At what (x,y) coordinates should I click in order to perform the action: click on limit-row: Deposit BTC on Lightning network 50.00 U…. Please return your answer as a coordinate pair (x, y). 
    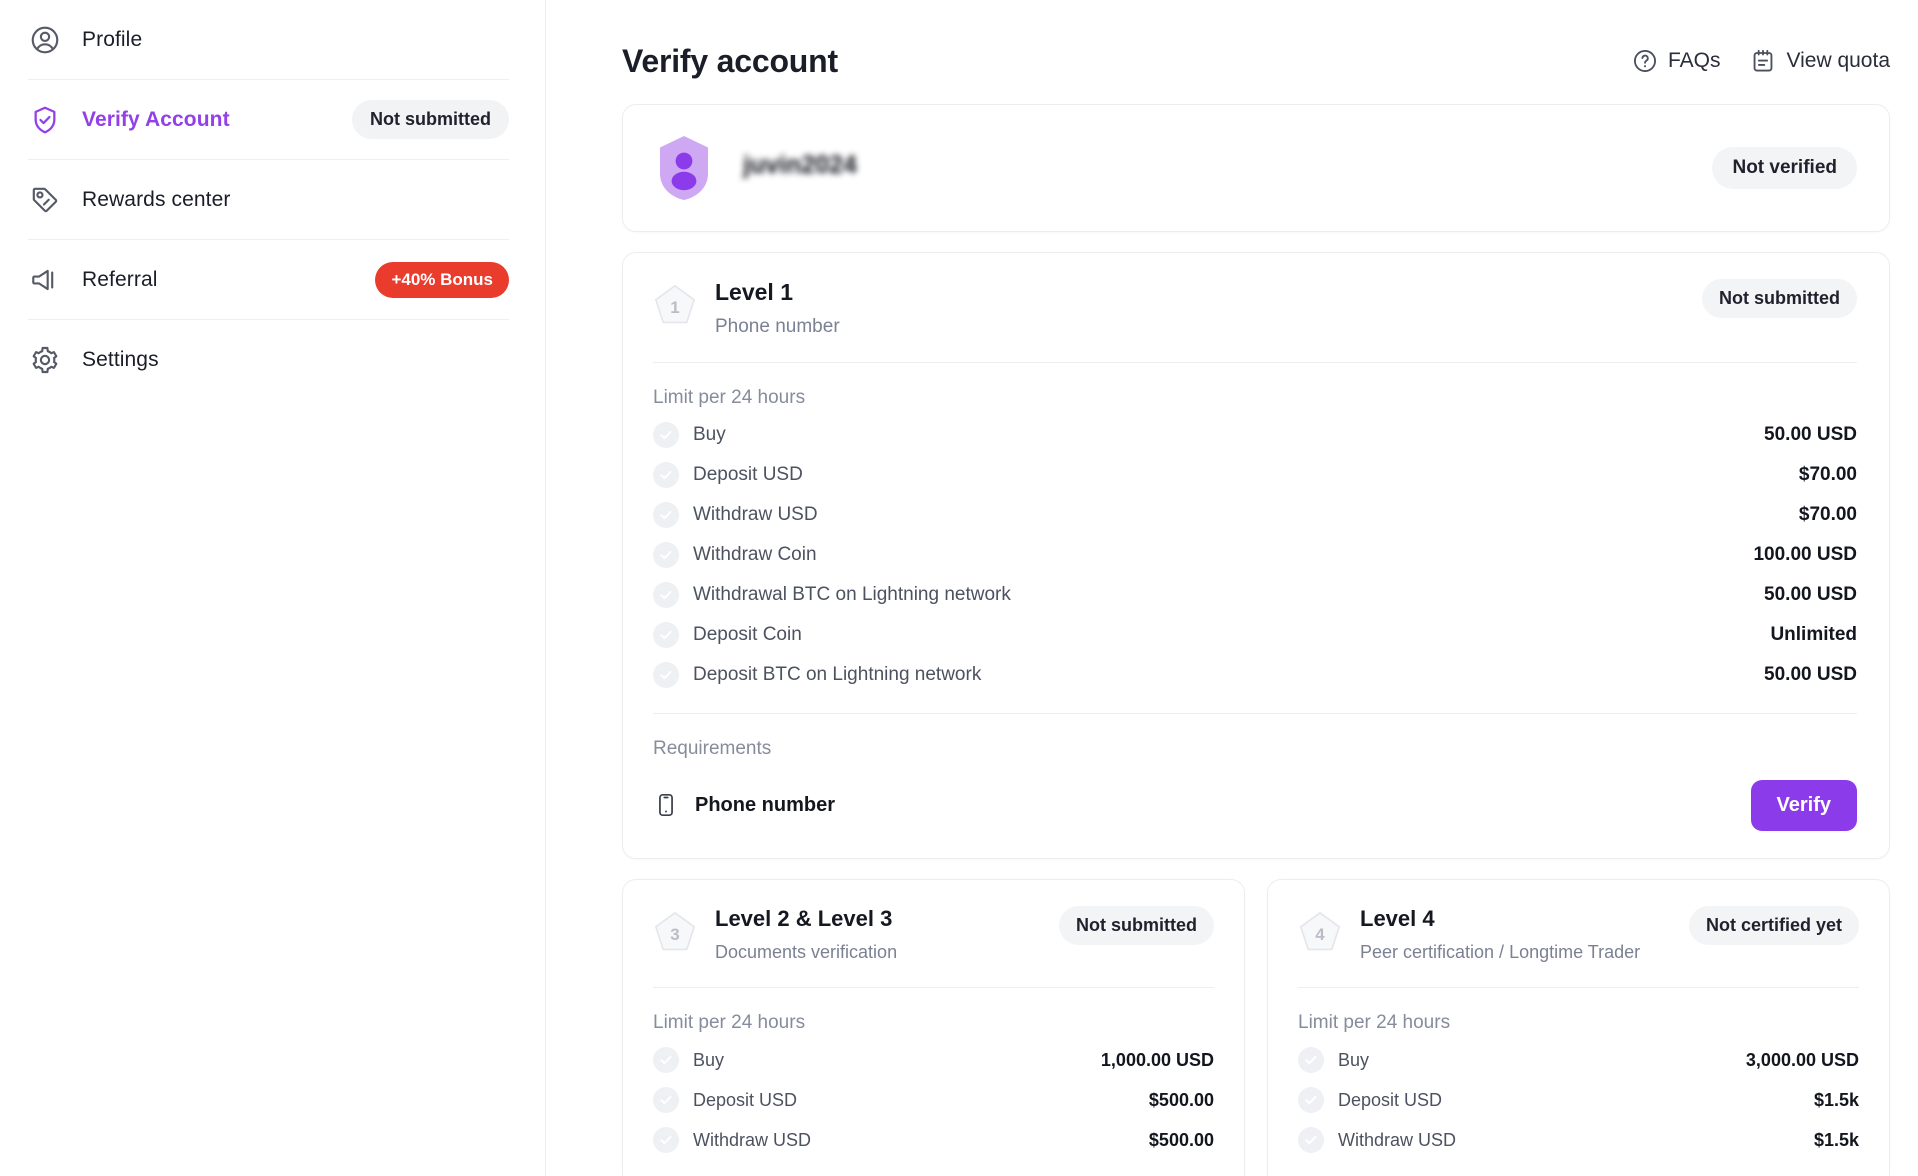
    Looking at the image, I should click on (1255, 675).